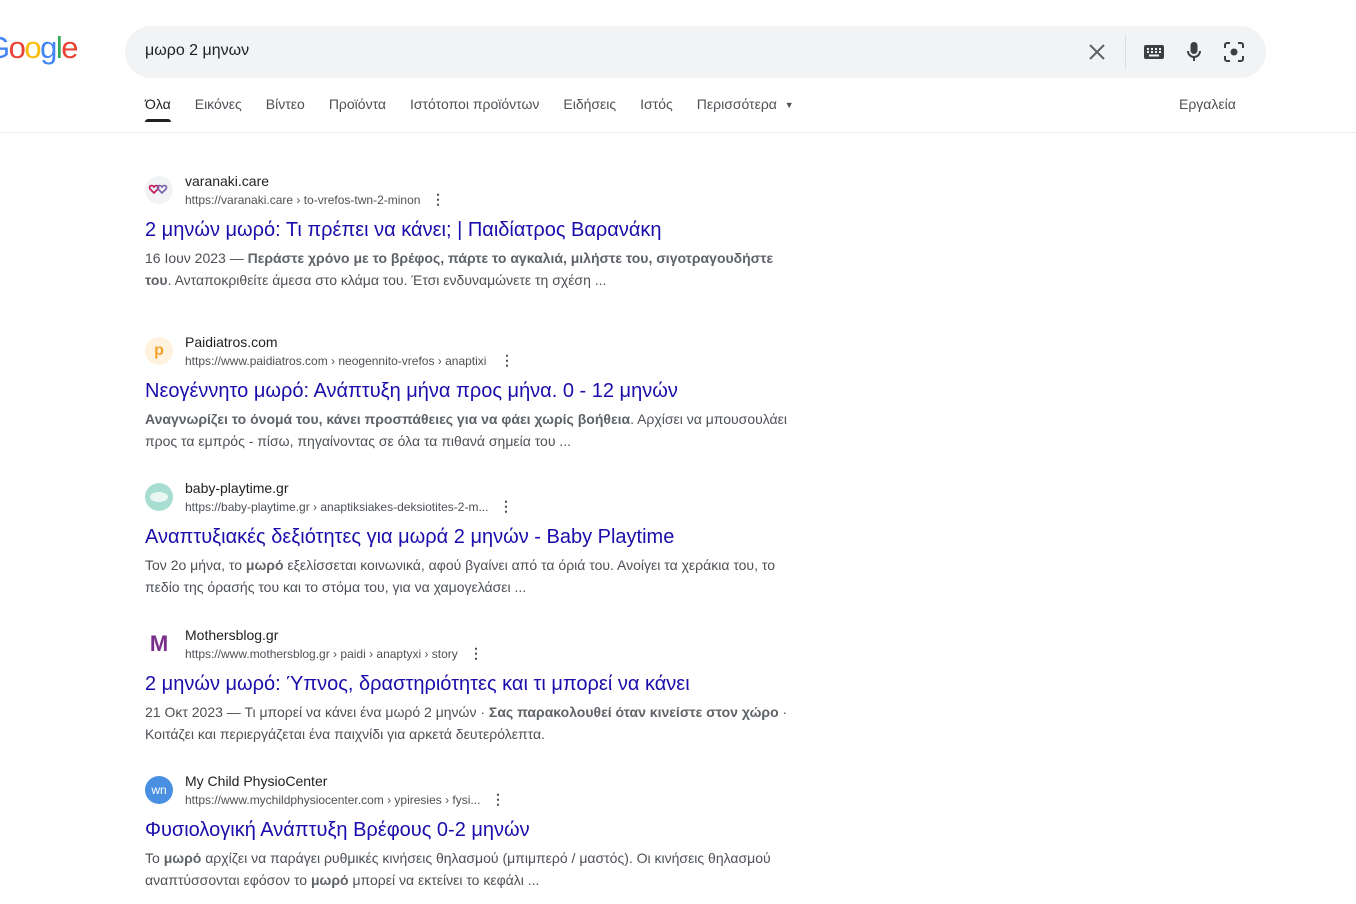 Image resolution: width=1356 pixels, height=904 pixels. Describe the element at coordinates (474, 109) in the screenshot. I see `tab-product-sites: Ιστότοποι προϊόντων` at that location.